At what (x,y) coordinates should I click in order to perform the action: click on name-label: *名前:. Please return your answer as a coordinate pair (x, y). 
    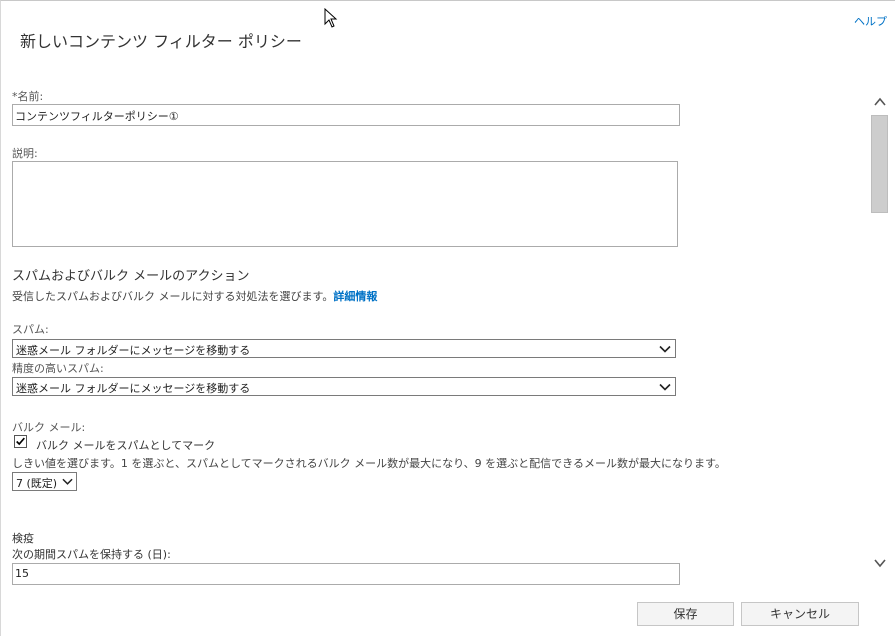
    Looking at the image, I should click on (28, 96).